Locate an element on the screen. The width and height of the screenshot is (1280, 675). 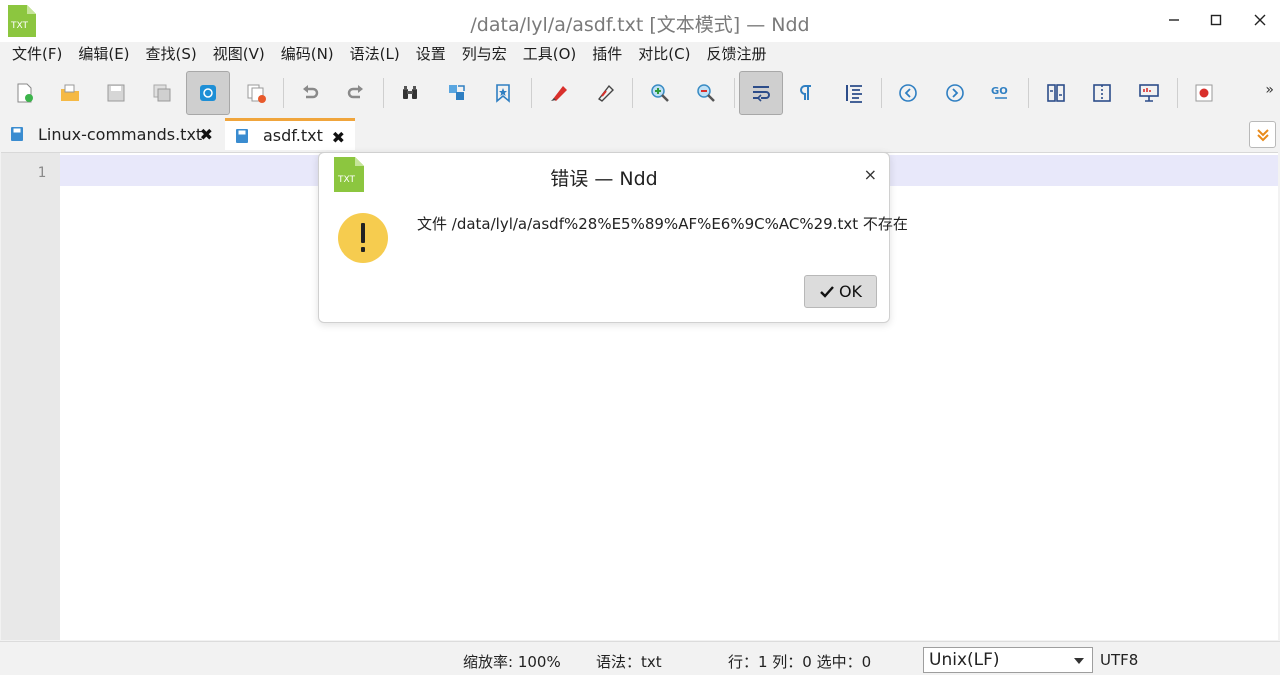
toolbar-more-button: » is located at coordinates (1269, 90).